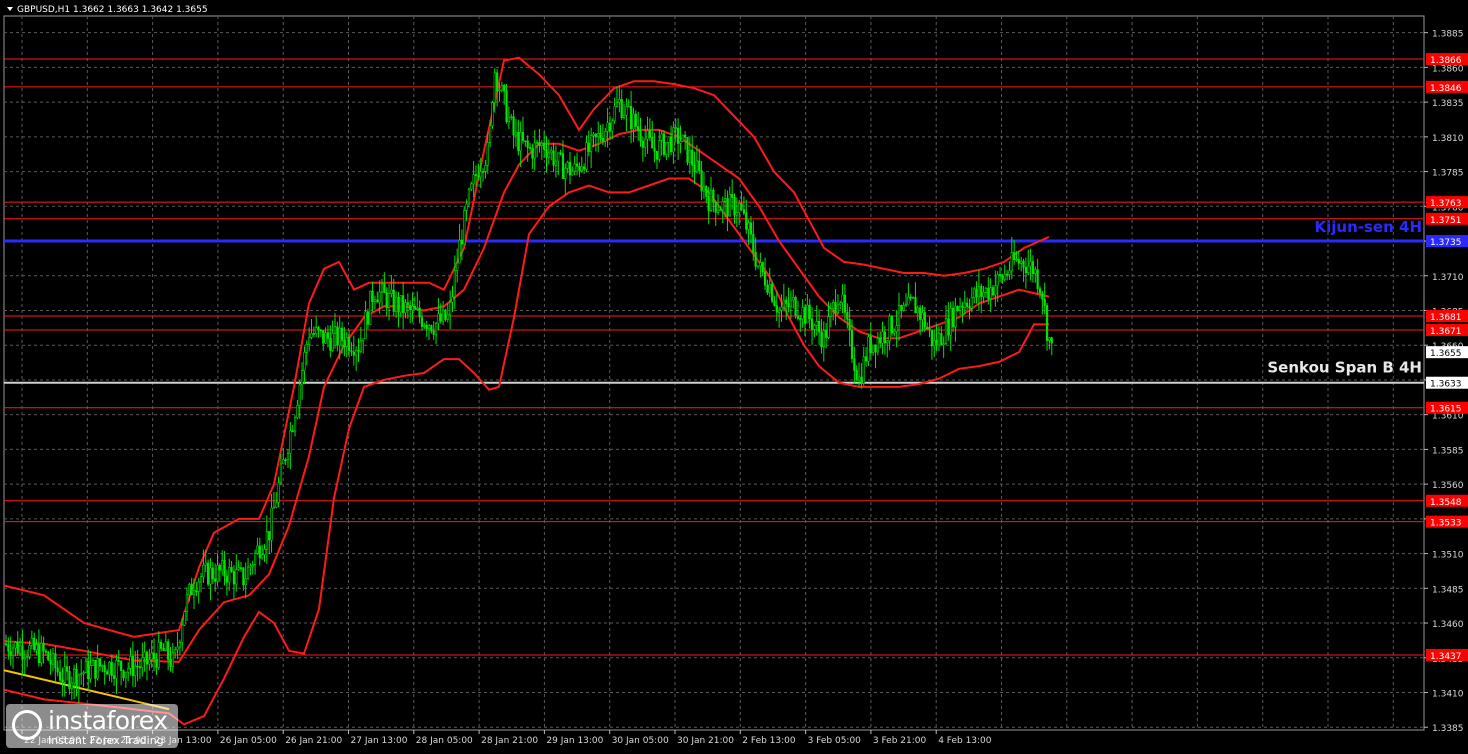  What do you see at coordinates (1448, 174) in the screenshot?
I see `y-tick-label: 1.3785` at bounding box center [1448, 174].